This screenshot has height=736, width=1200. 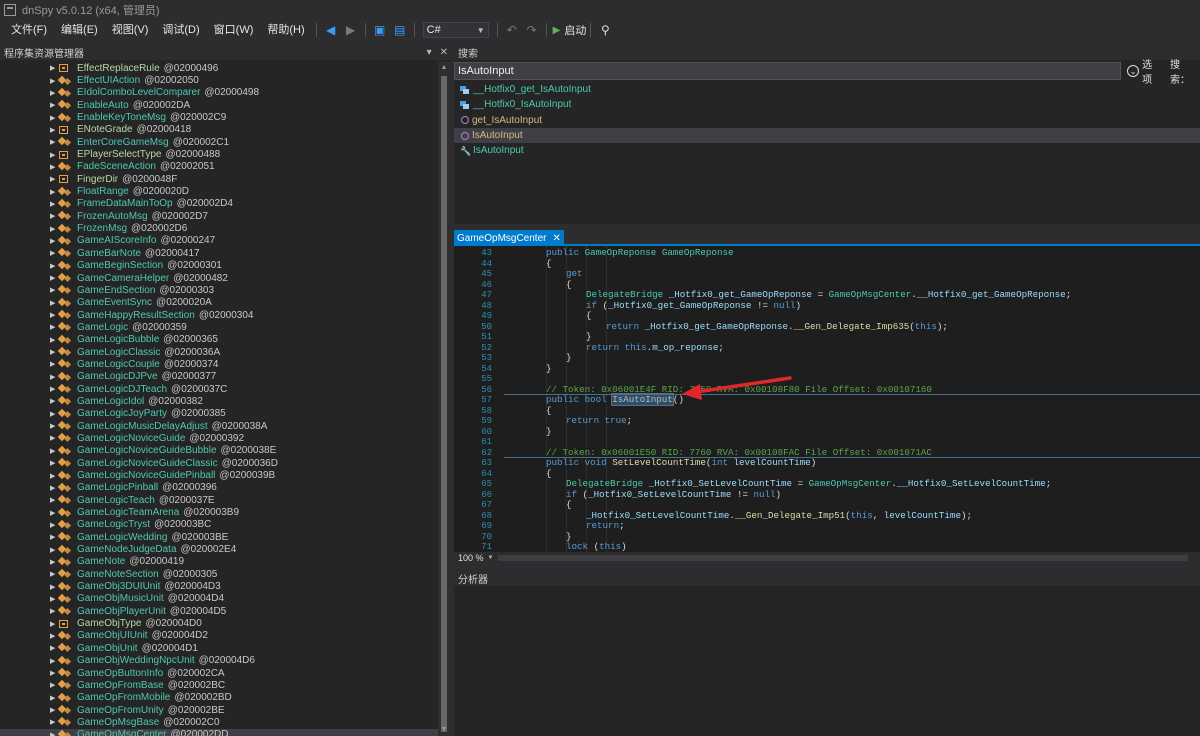 What do you see at coordinates (219, 204) in the screenshot?
I see `tree-item: ▶ FrameDataMainToOp @020002D4` at bounding box center [219, 204].